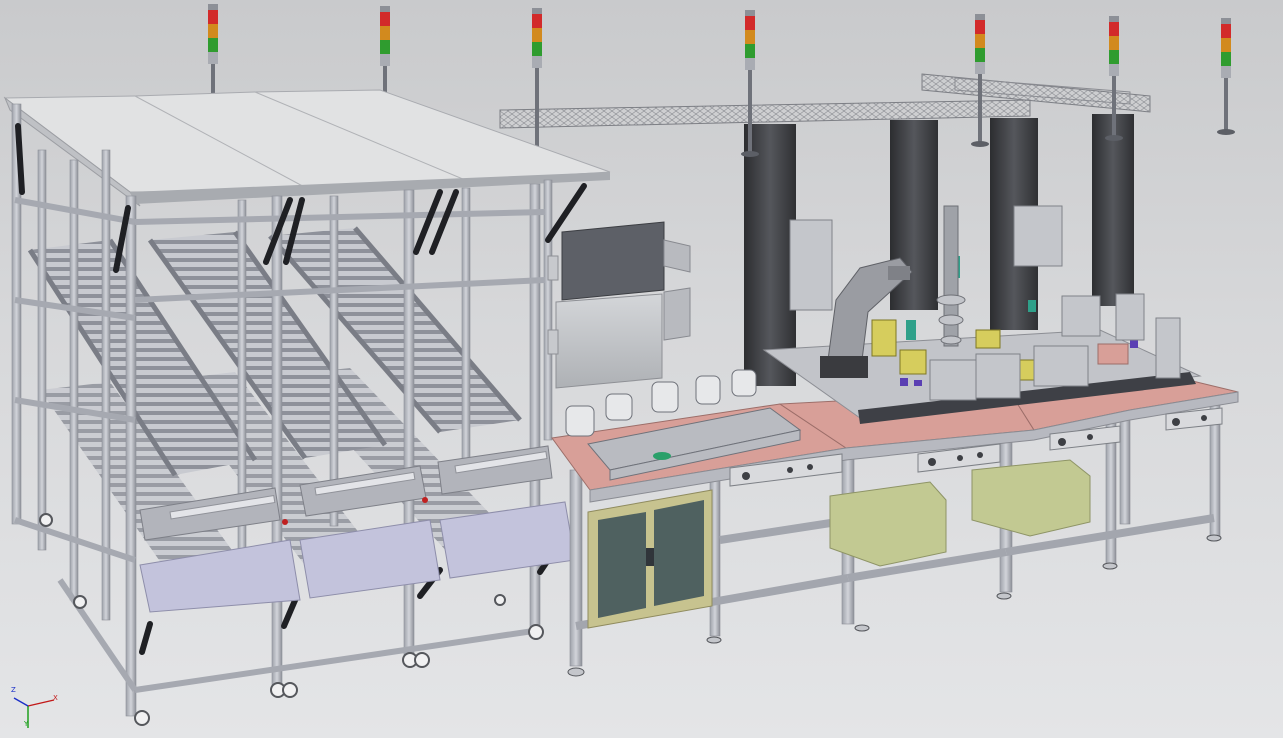 The image size is (1283, 738). What do you see at coordinates (825, 101) in the screenshot?
I see `cable-tray` at bounding box center [825, 101].